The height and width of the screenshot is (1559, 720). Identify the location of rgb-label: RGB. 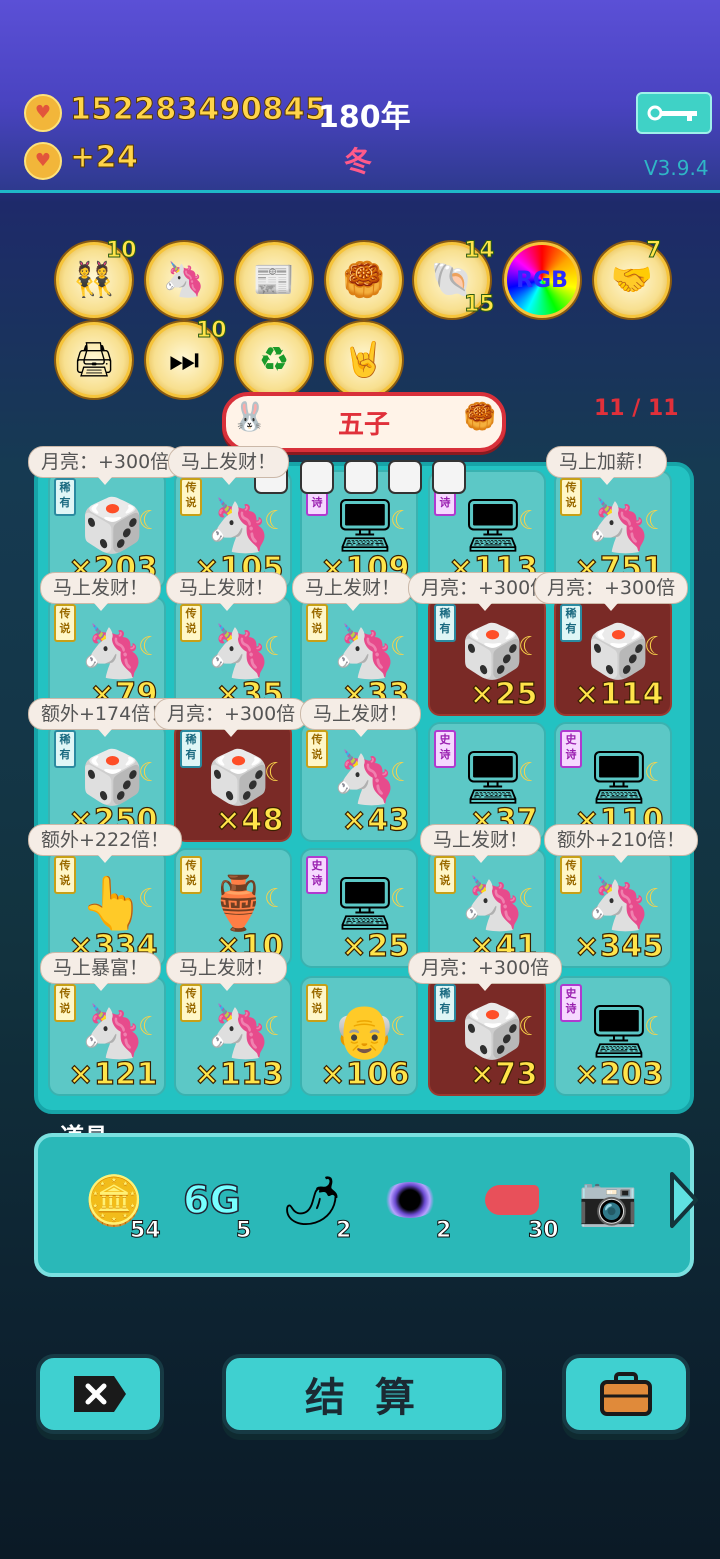
(542, 280).